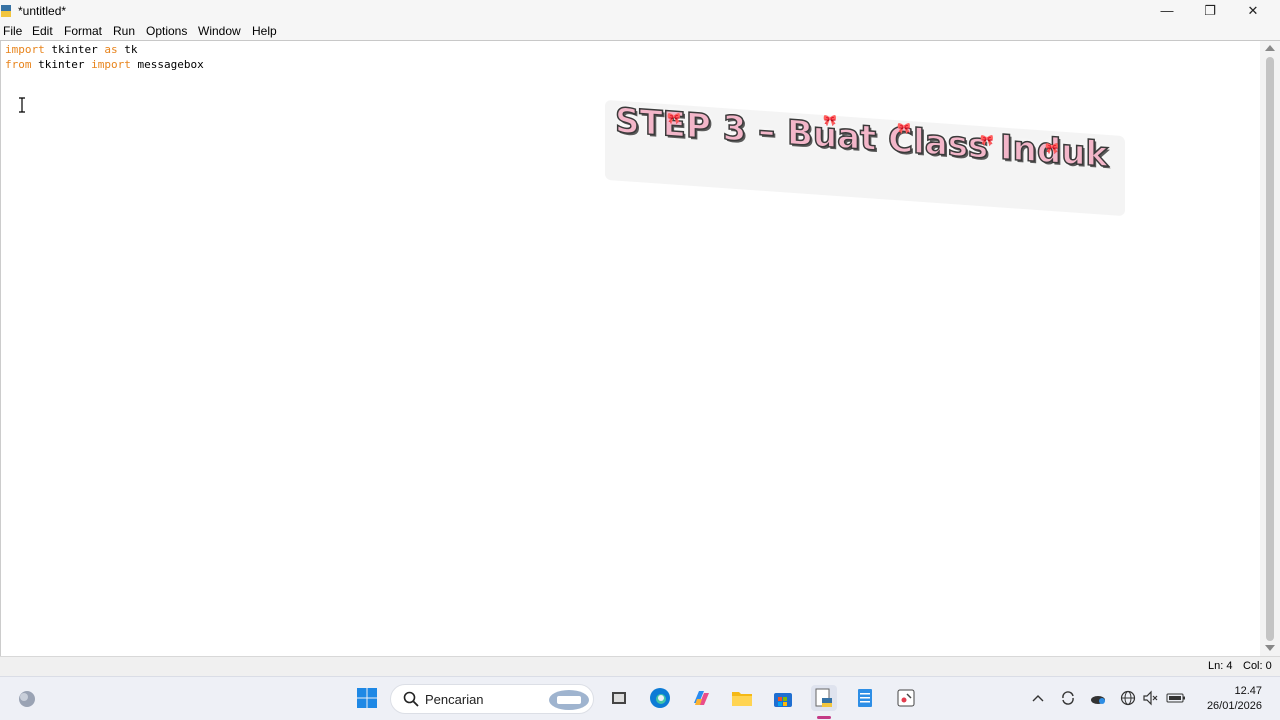 Image resolution: width=1280 pixels, height=720 pixels. Describe the element at coordinates (783, 698) in the screenshot. I see `store-icon` at that location.